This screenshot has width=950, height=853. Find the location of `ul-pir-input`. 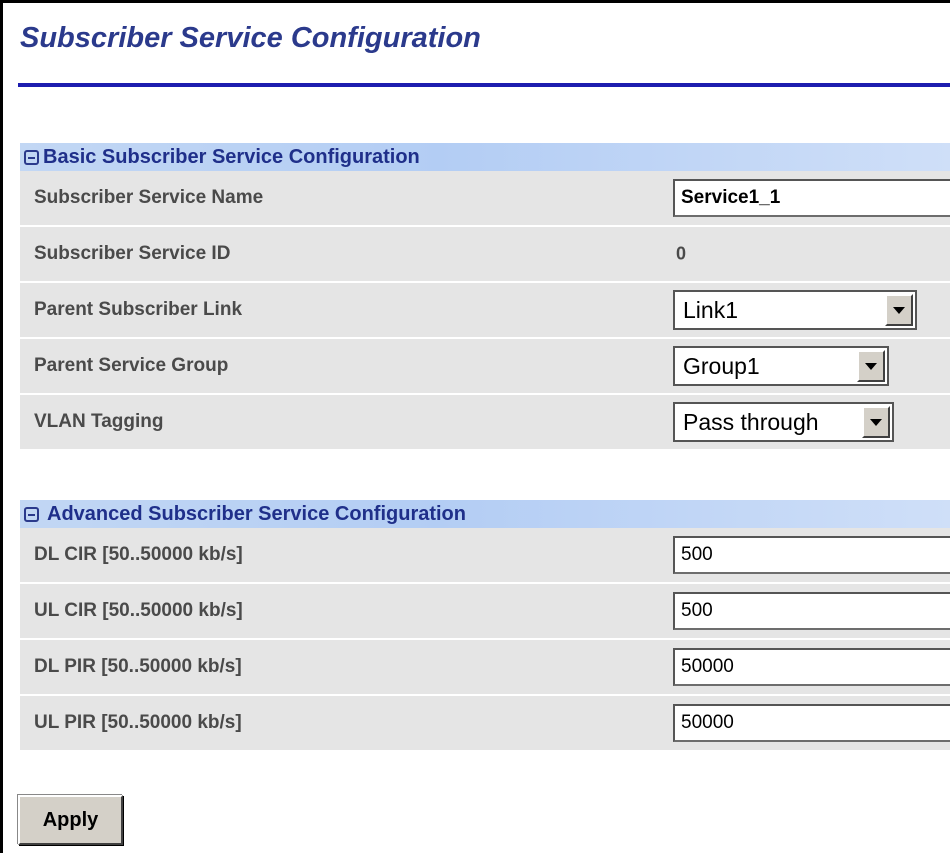

ul-pir-input is located at coordinates (811, 723).